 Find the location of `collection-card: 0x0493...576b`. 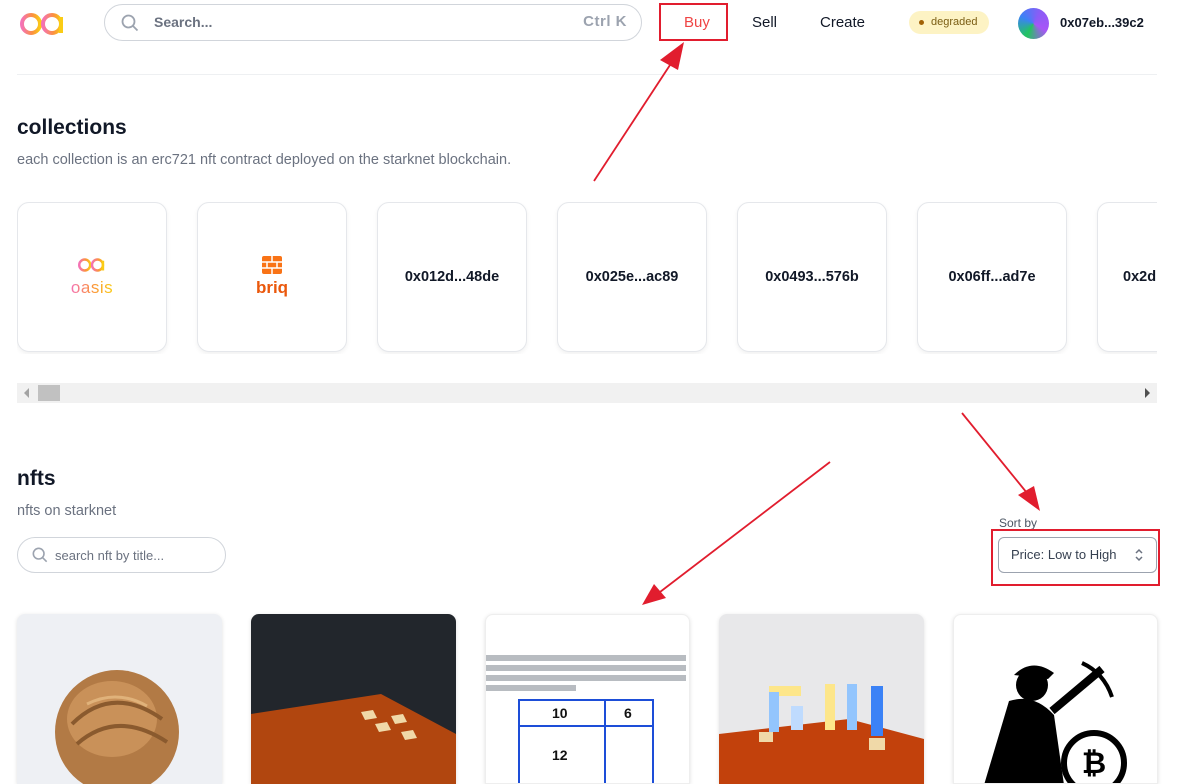

collection-card: 0x0493...576b is located at coordinates (812, 277).